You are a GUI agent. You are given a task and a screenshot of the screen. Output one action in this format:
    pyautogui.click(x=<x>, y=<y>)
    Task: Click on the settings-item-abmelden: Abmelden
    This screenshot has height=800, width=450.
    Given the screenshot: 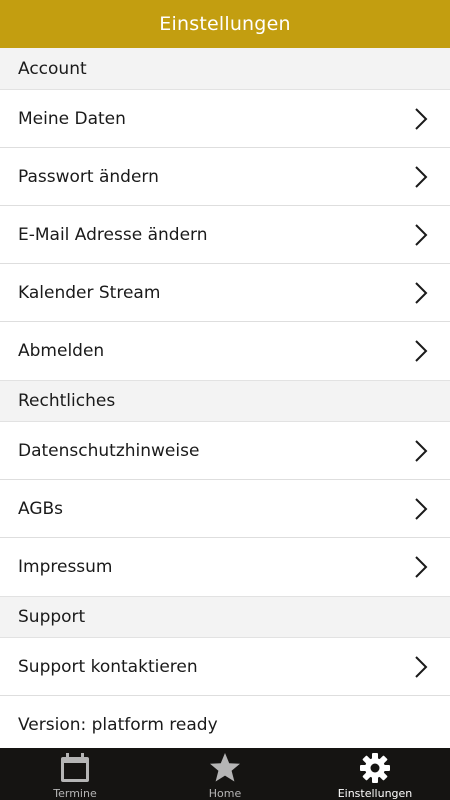 What is the action you would take?
    pyautogui.click(x=225, y=351)
    